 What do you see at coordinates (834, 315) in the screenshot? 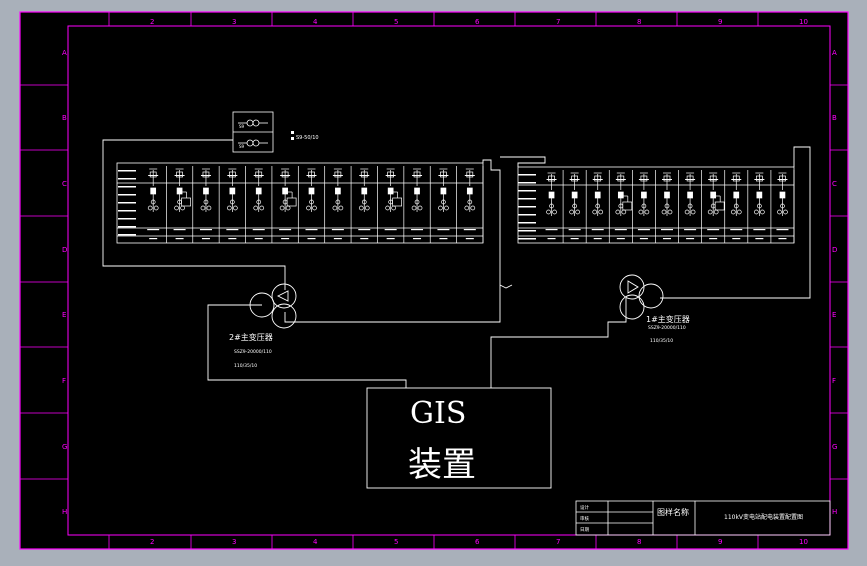
I see `zone-row-label-right: E` at bounding box center [834, 315].